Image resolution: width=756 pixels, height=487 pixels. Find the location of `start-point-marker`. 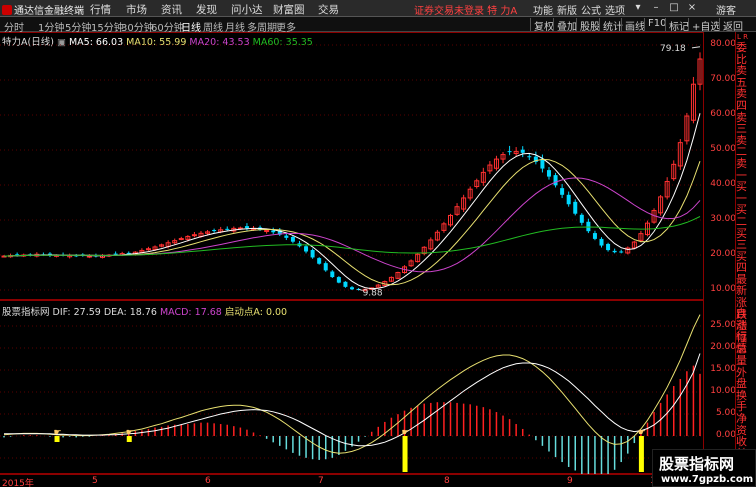

start-point-marker is located at coordinates (405, 454).